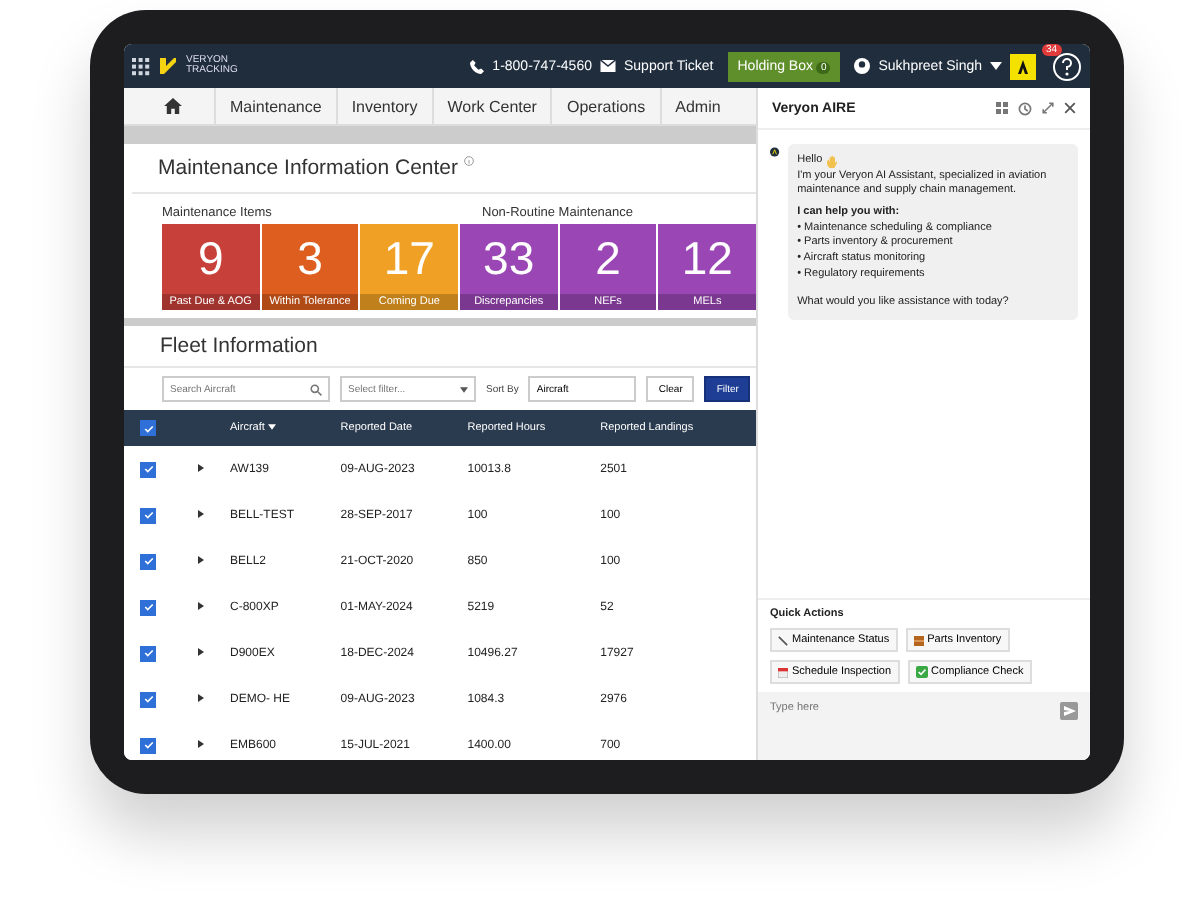 The height and width of the screenshot is (900, 1200). Describe the element at coordinates (1070, 108) in the screenshot. I see `close-icon` at that location.